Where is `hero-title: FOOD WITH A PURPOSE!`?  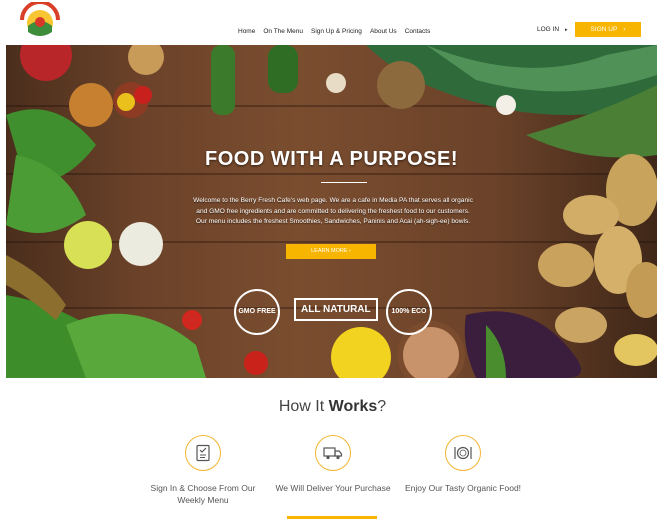 hero-title: FOOD WITH A PURPOSE! is located at coordinates (331, 159).